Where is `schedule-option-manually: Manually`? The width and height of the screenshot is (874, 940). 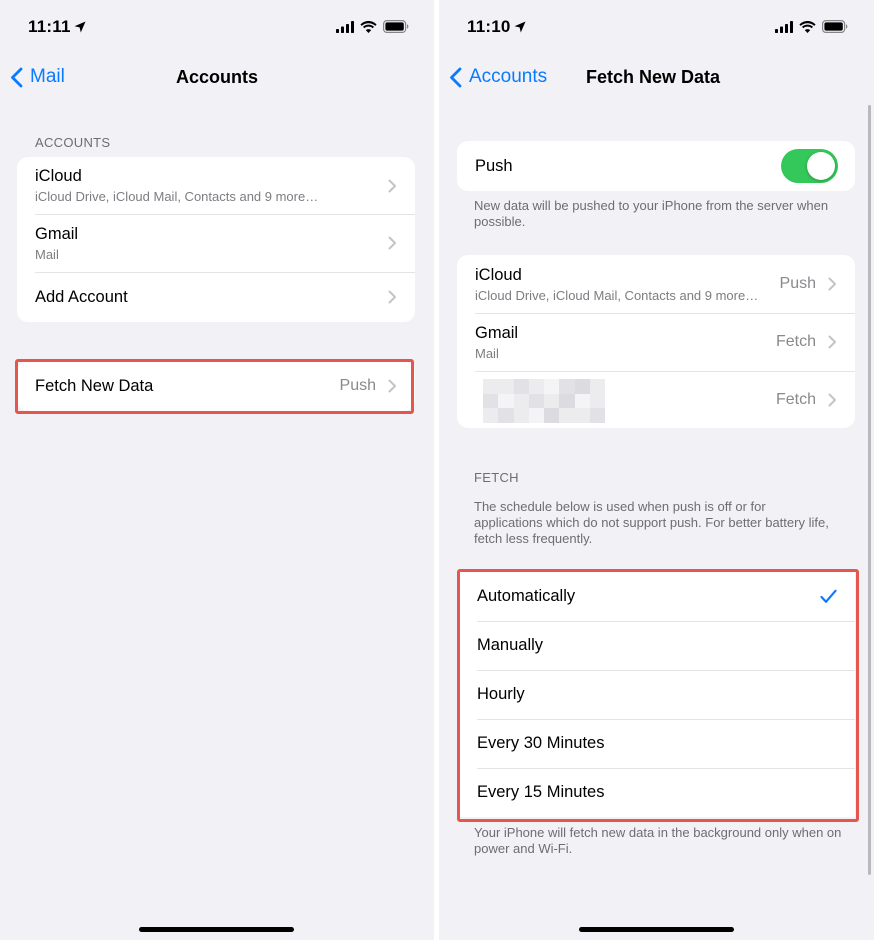 schedule-option-manually: Manually is located at coordinates (657, 645).